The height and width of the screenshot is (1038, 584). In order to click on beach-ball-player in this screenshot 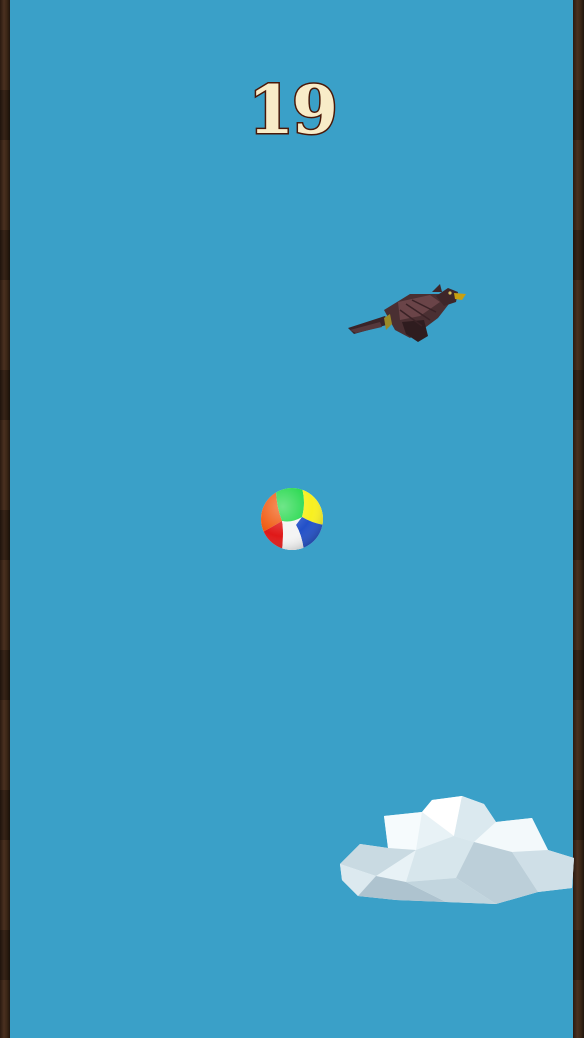, I will do `click(292, 519)`.